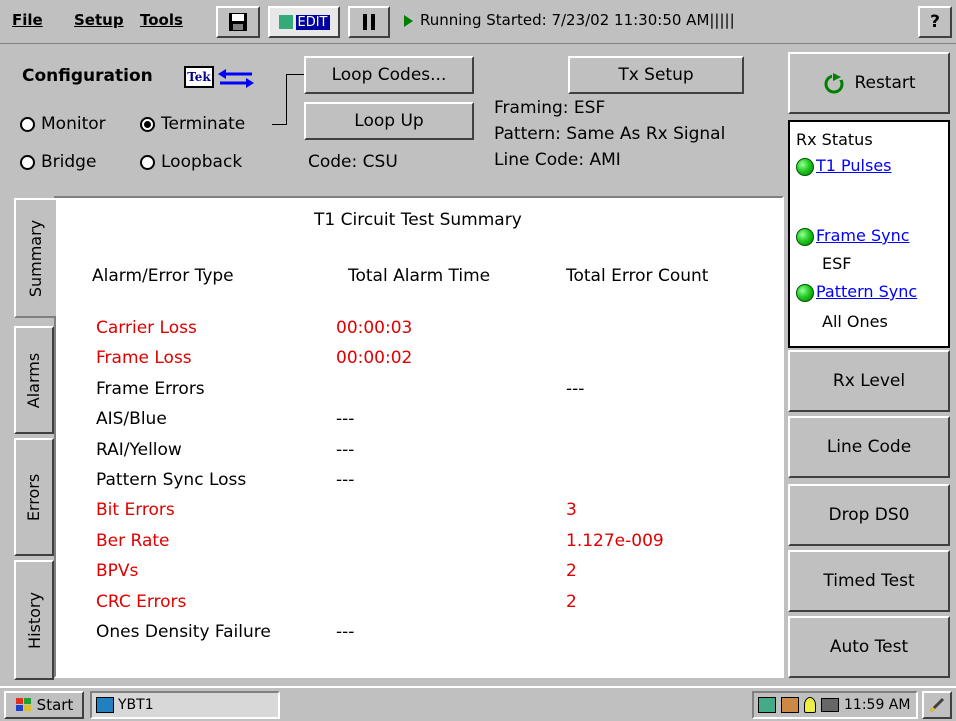 The height and width of the screenshot is (721, 956). Describe the element at coordinates (877, 705) in the screenshot. I see `clock: 11:59 AM` at that location.